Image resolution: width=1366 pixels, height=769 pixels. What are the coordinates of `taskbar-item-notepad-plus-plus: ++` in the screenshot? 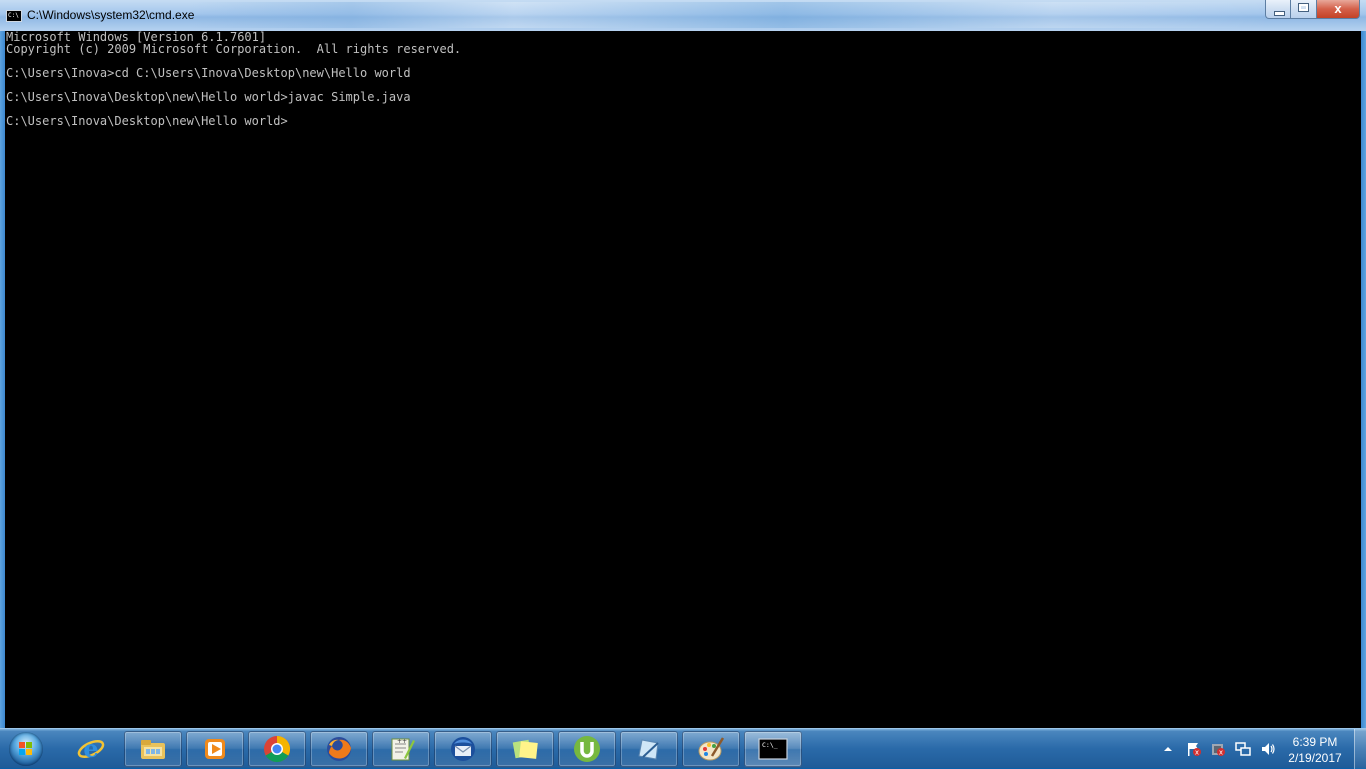 It's located at (401, 749).